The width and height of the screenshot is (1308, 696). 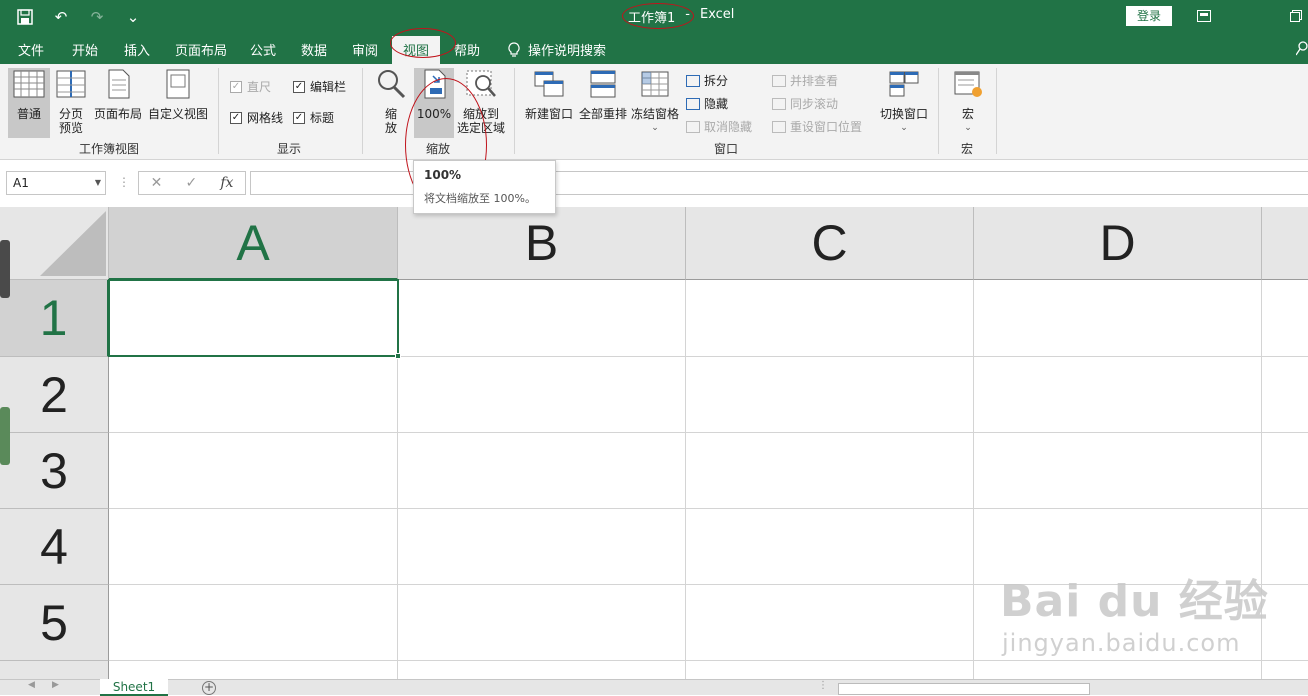 I want to click on headings-checkbox: ✓ 标题, so click(x=313, y=117).